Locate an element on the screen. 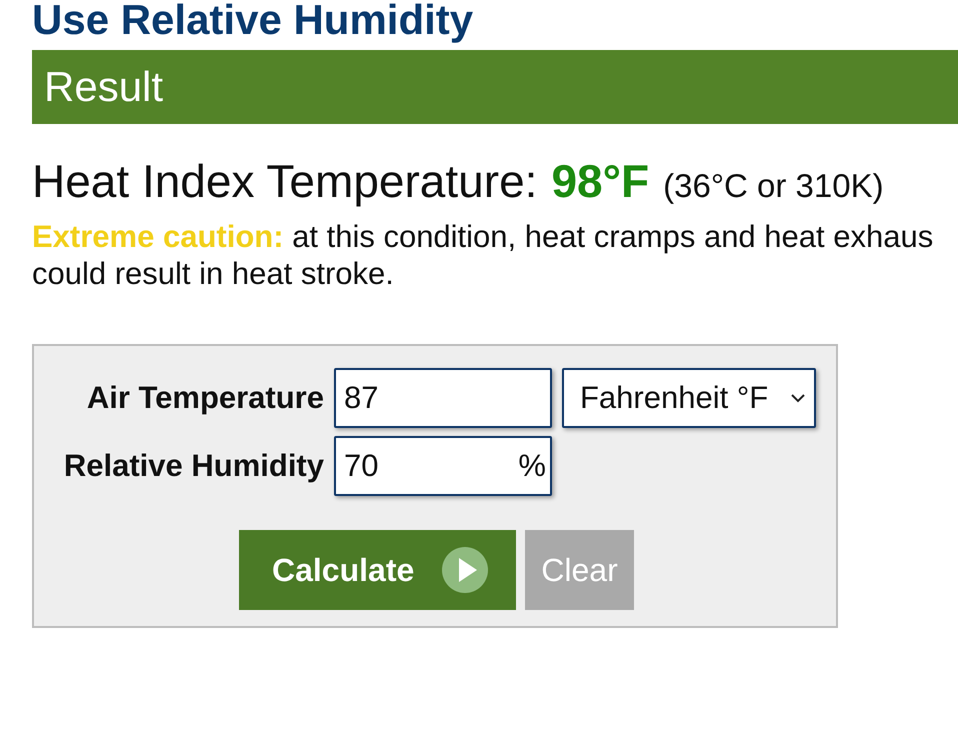 The image size is (958, 734). result-title: Result is located at coordinates (104, 87).